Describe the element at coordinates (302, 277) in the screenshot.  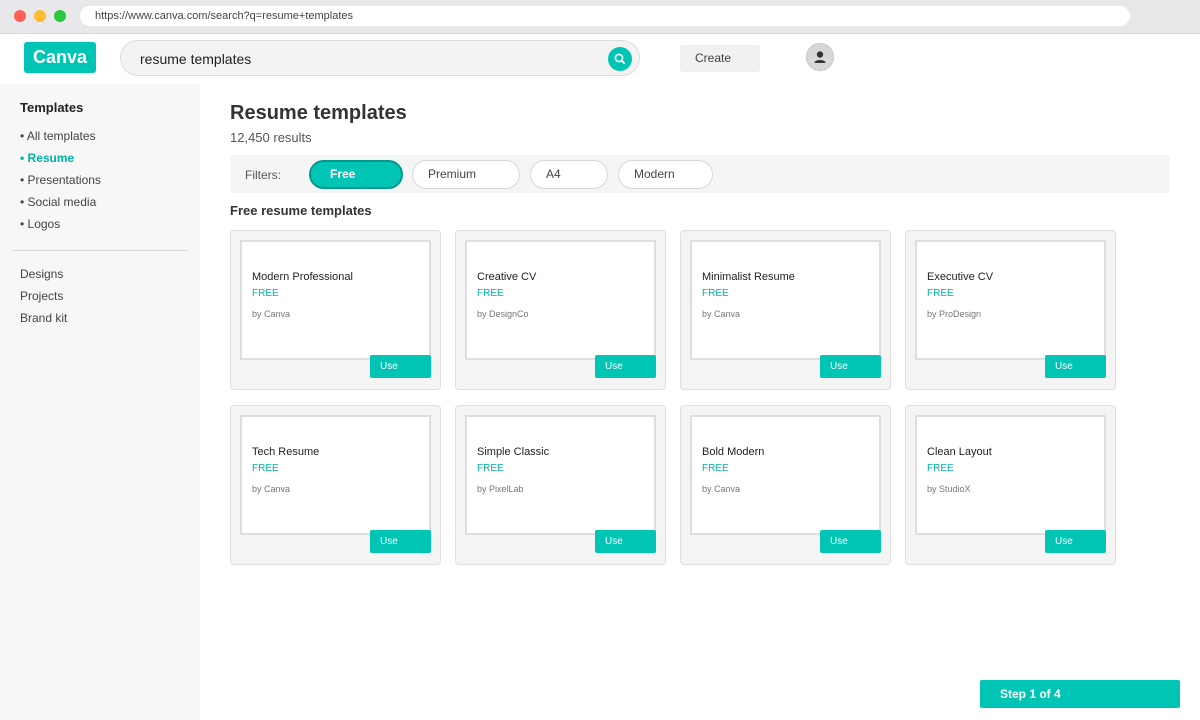
I see `template-name: Modern Professional` at that location.